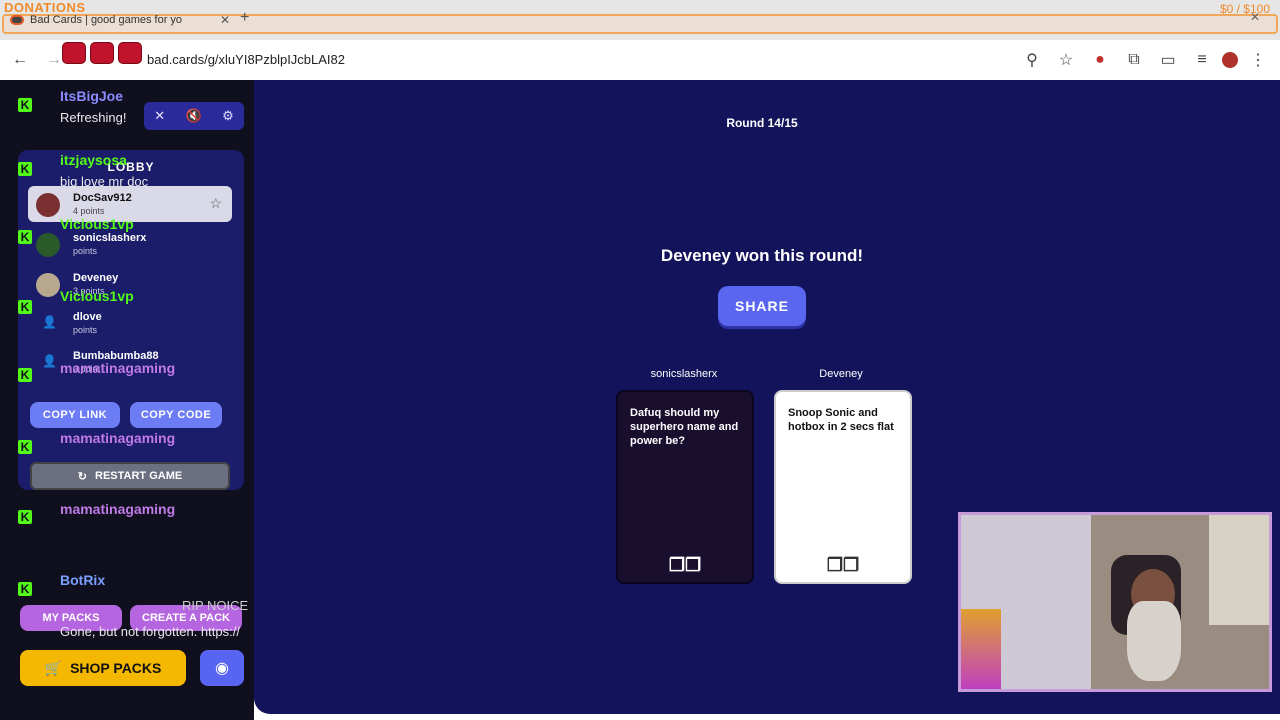 The image size is (1280, 720). What do you see at coordinates (762, 306) in the screenshot?
I see `share-button: SHARE` at bounding box center [762, 306].